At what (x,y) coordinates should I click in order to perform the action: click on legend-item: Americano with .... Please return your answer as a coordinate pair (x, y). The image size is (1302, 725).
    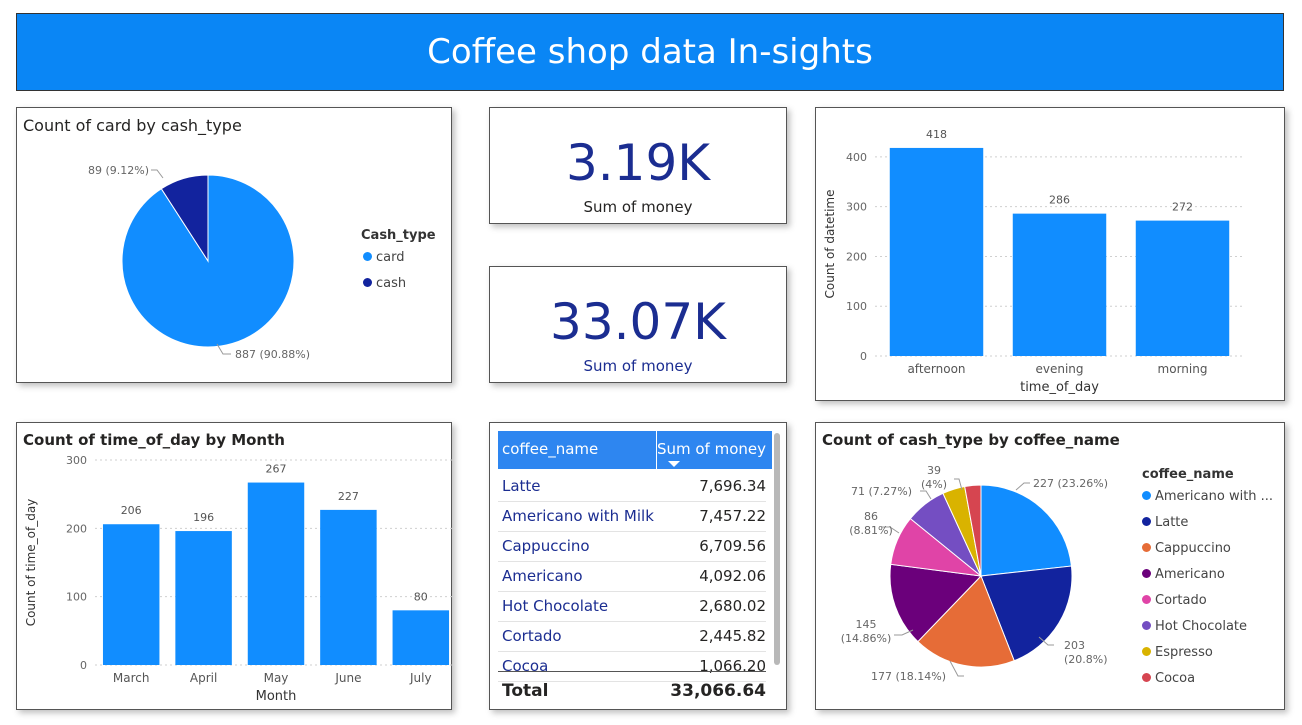
    Looking at the image, I should click on (1207, 496).